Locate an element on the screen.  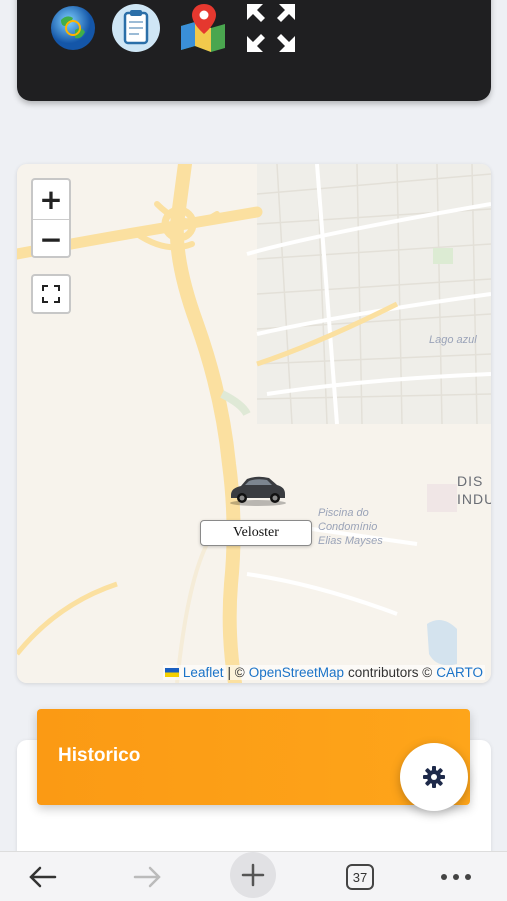
zoom-out-button: − is located at coordinates (51, 239).